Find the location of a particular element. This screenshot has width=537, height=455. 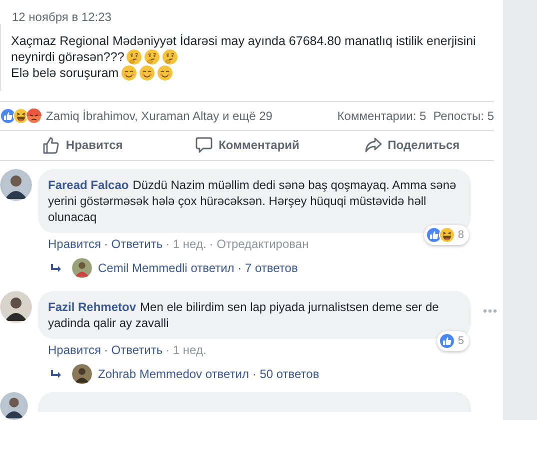

post-date: 12 ноября в 12:23 is located at coordinates (62, 17).